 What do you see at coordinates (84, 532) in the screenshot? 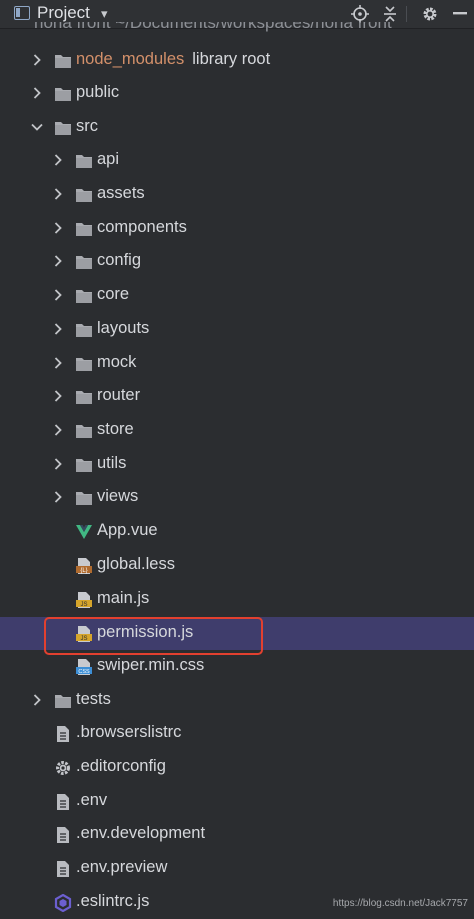
I see `vue-file-icon` at bounding box center [84, 532].